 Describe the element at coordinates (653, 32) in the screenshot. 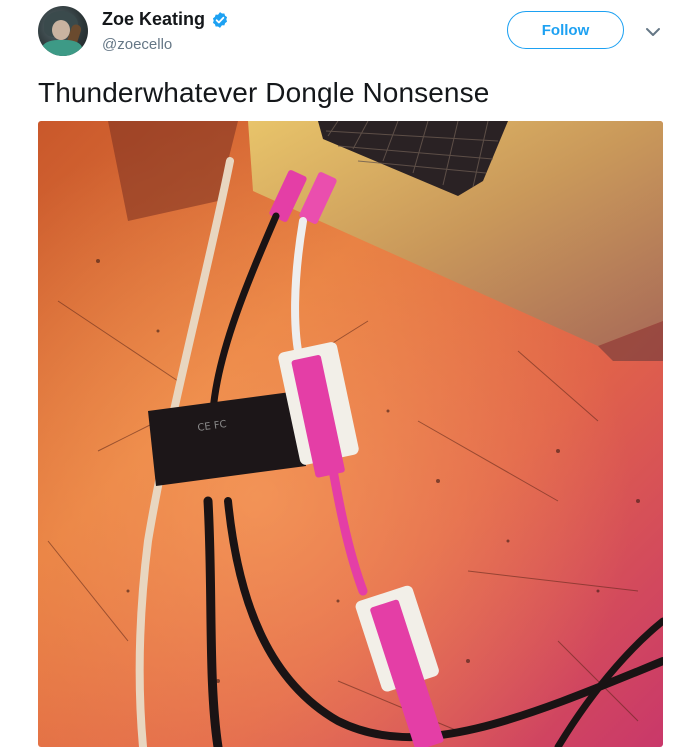

I see `chevron-down-icon` at that location.